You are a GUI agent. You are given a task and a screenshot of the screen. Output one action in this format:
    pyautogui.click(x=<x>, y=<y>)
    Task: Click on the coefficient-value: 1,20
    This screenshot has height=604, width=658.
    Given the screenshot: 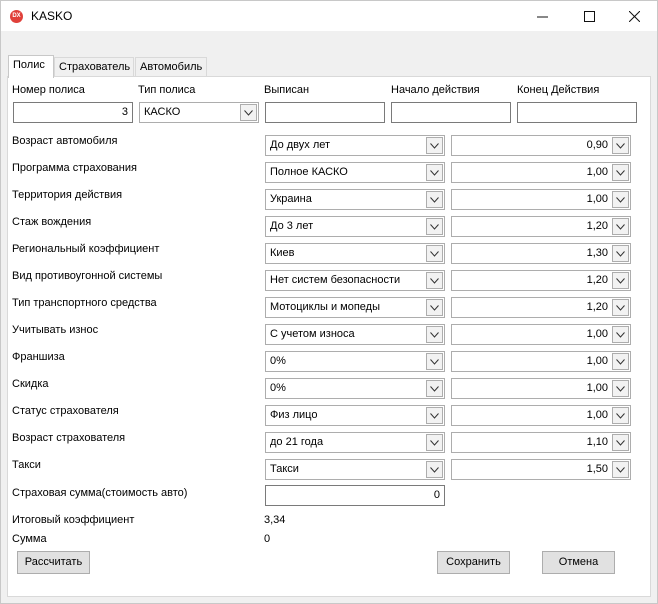 What is the action you would take?
    pyautogui.click(x=597, y=280)
    